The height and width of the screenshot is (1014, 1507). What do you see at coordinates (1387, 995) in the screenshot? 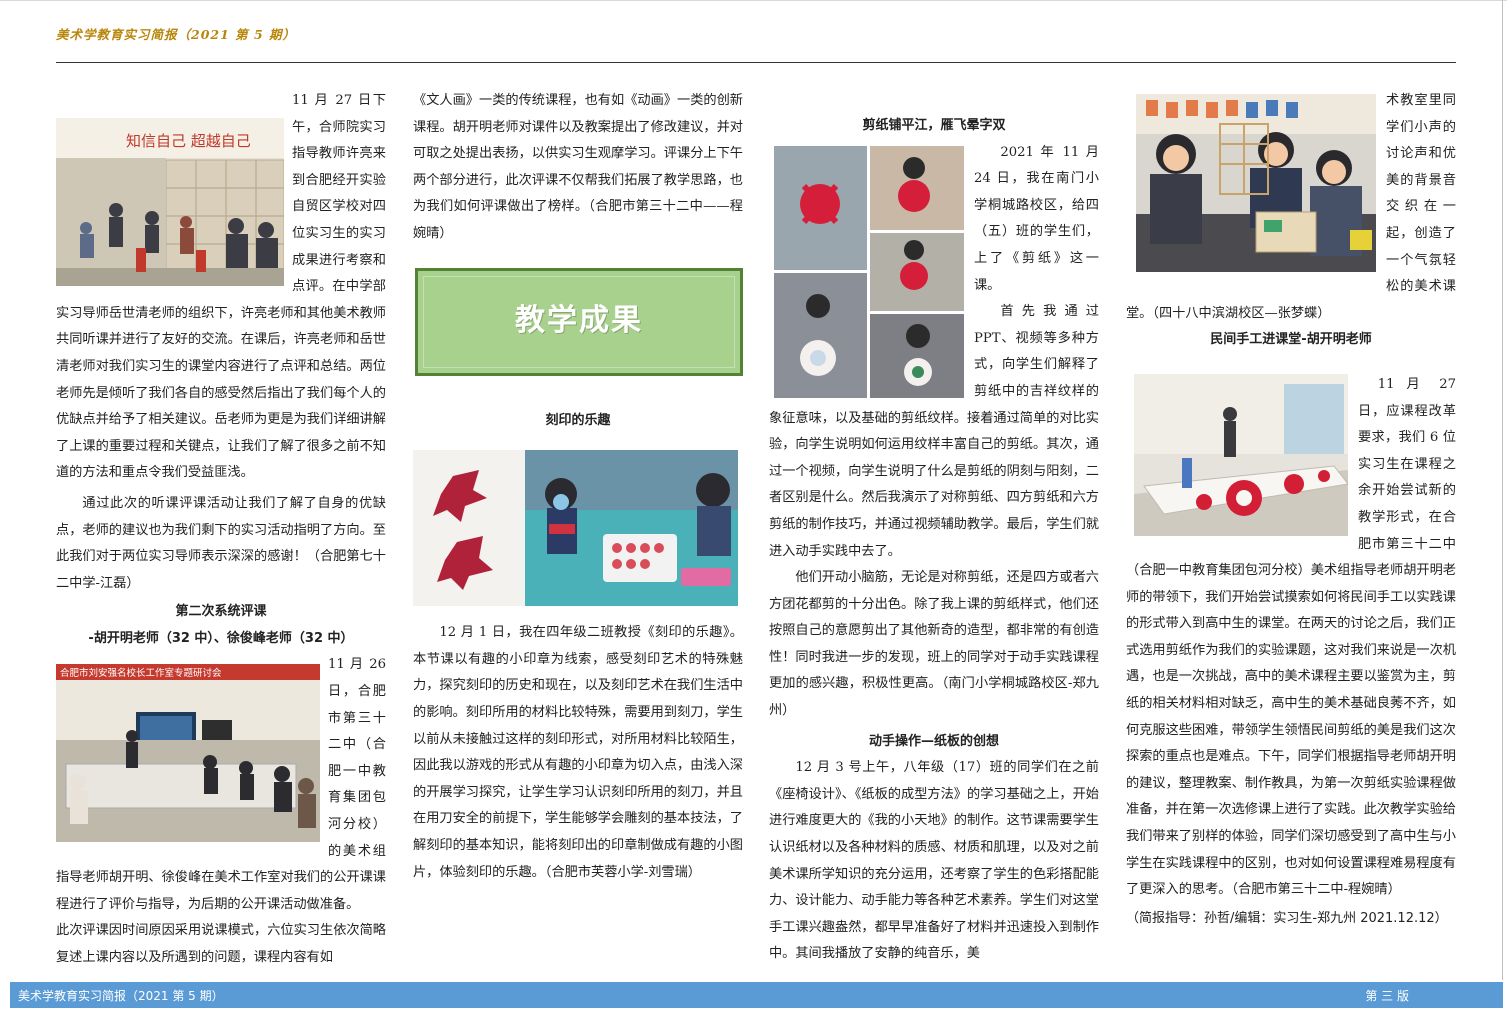
I see `footer-page-number: 第 三 版` at bounding box center [1387, 995].